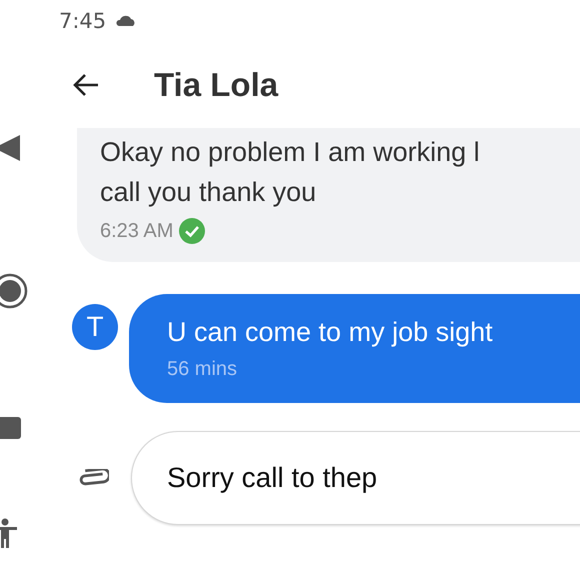 Image resolution: width=580 pixels, height=577 pixels. What do you see at coordinates (86, 85) in the screenshot?
I see `back-arrow-icon` at bounding box center [86, 85].